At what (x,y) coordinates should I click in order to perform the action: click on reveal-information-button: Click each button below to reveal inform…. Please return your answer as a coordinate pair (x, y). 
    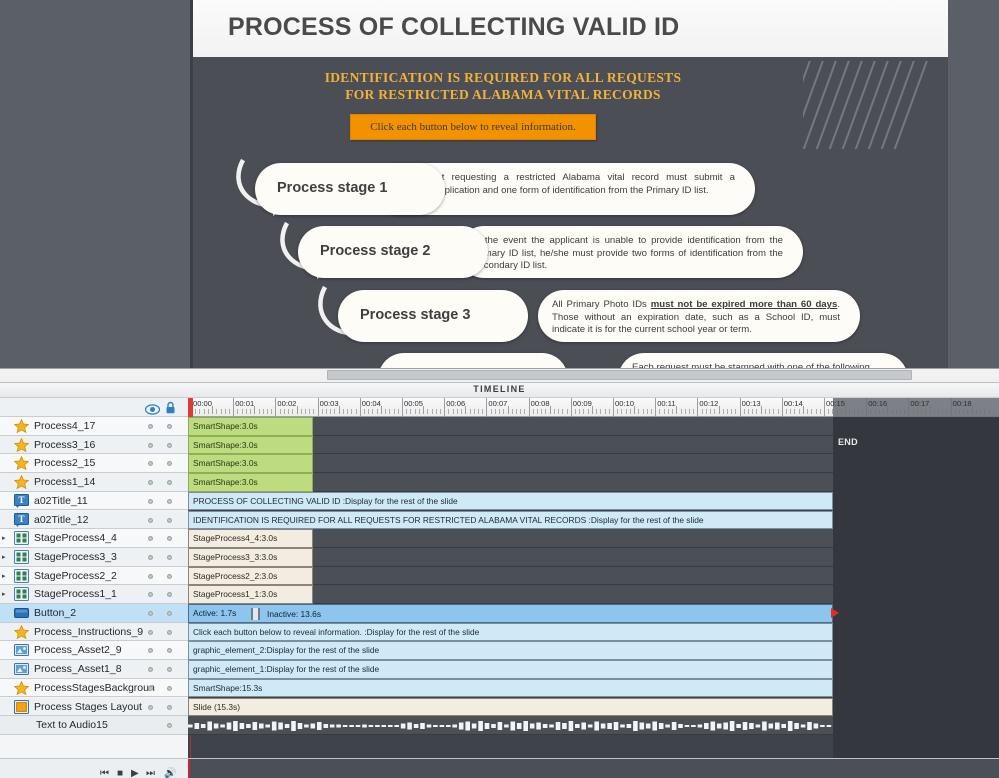
    Looking at the image, I should click on (473, 127).